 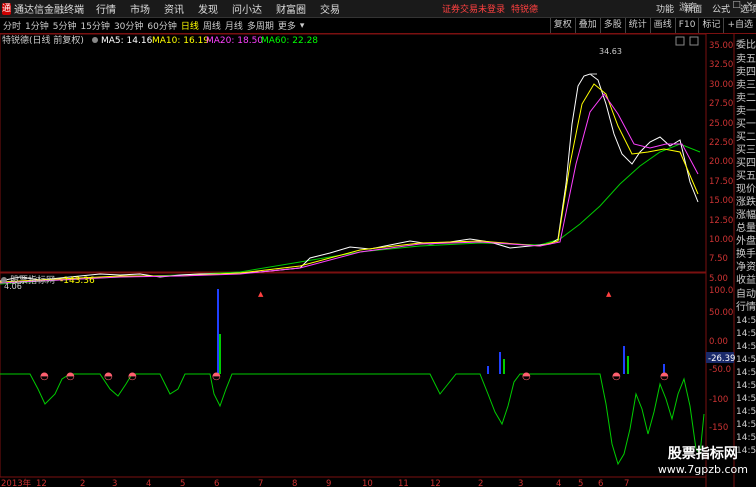 What do you see at coordinates (746, 59) in the screenshot?
I see `quote-row: 卖五` at bounding box center [746, 59].